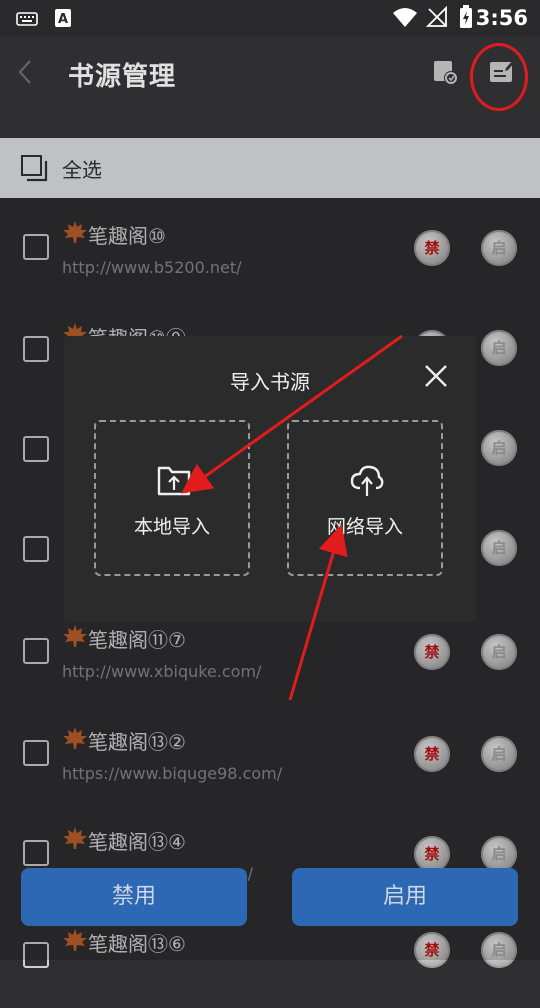 The width and height of the screenshot is (540, 1008). I want to click on enable-button: 启用, so click(405, 897).